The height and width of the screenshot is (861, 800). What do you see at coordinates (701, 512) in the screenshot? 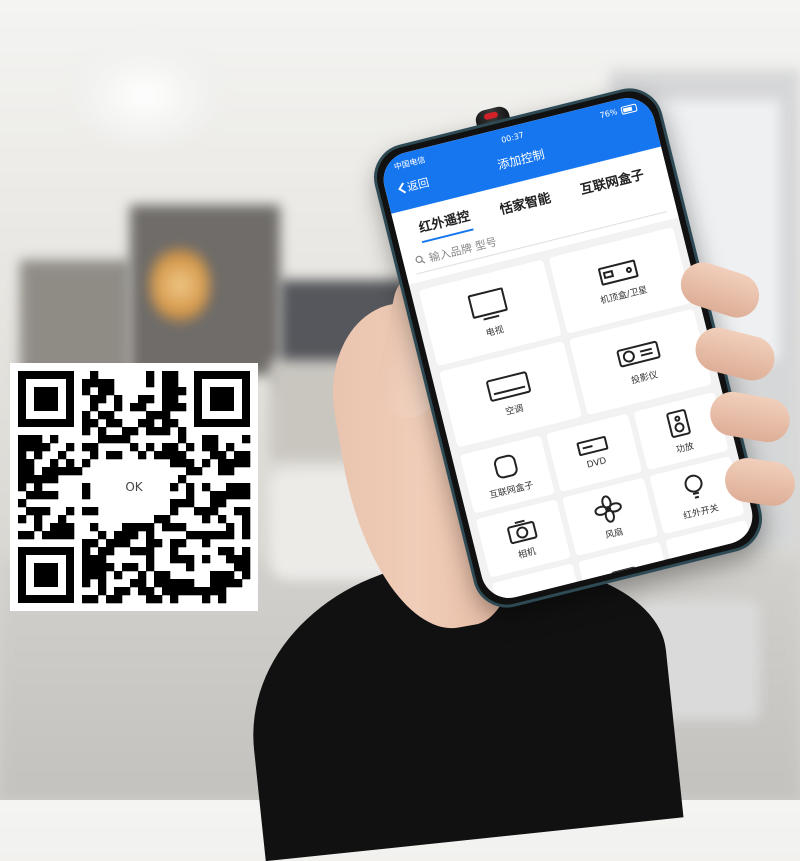
I see `device-label: 红外开关` at bounding box center [701, 512].